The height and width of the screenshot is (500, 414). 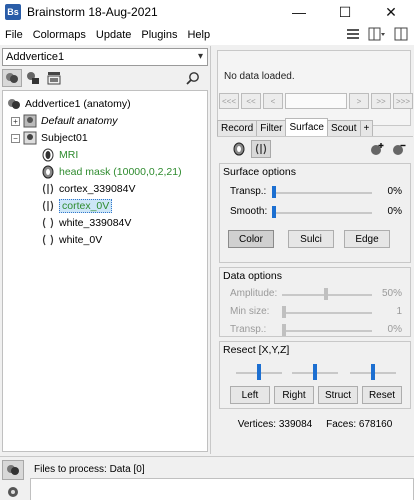 I want to click on explorer-view-toolbar, so click(x=105, y=78).